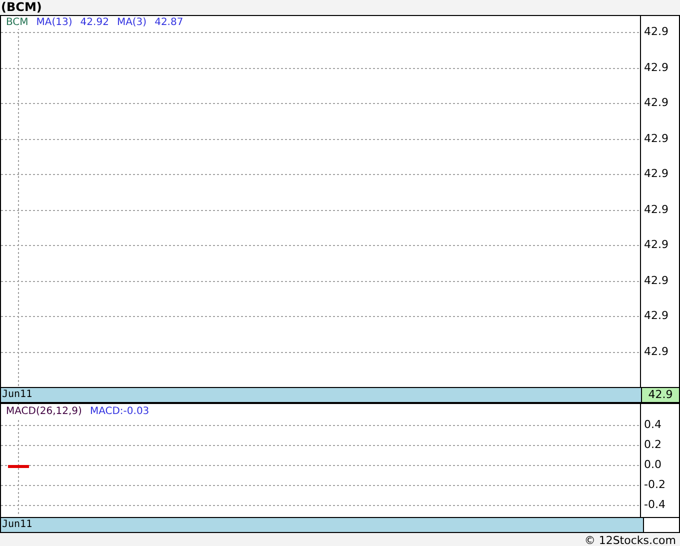 Image resolution: width=680 pixels, height=546 pixels. What do you see at coordinates (120, 411) in the screenshot?
I see `legend-label: MACD:-0.03` at bounding box center [120, 411].